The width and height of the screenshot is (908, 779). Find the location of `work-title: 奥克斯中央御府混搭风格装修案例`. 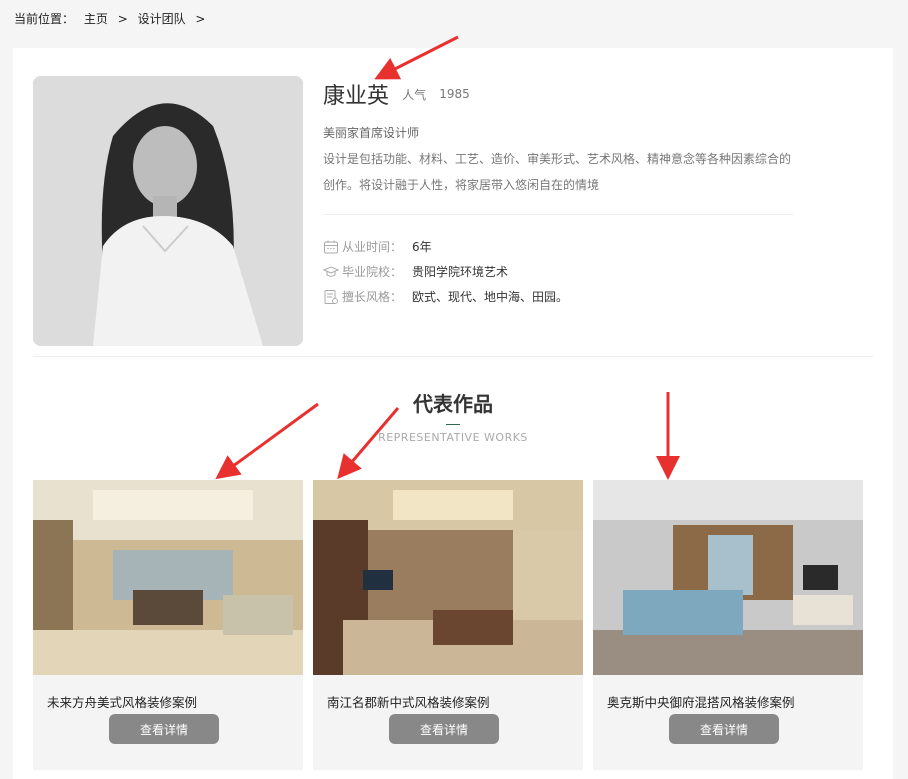

work-title: 奥克斯中央御府混搭风格装修案例 is located at coordinates (701, 701).